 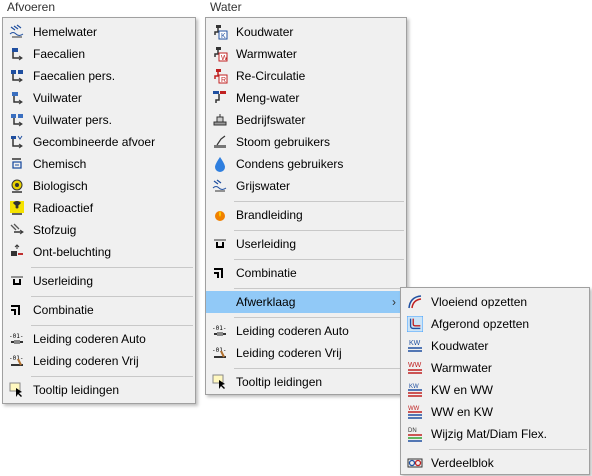 I want to click on combination-icon, so click(x=218, y=273).